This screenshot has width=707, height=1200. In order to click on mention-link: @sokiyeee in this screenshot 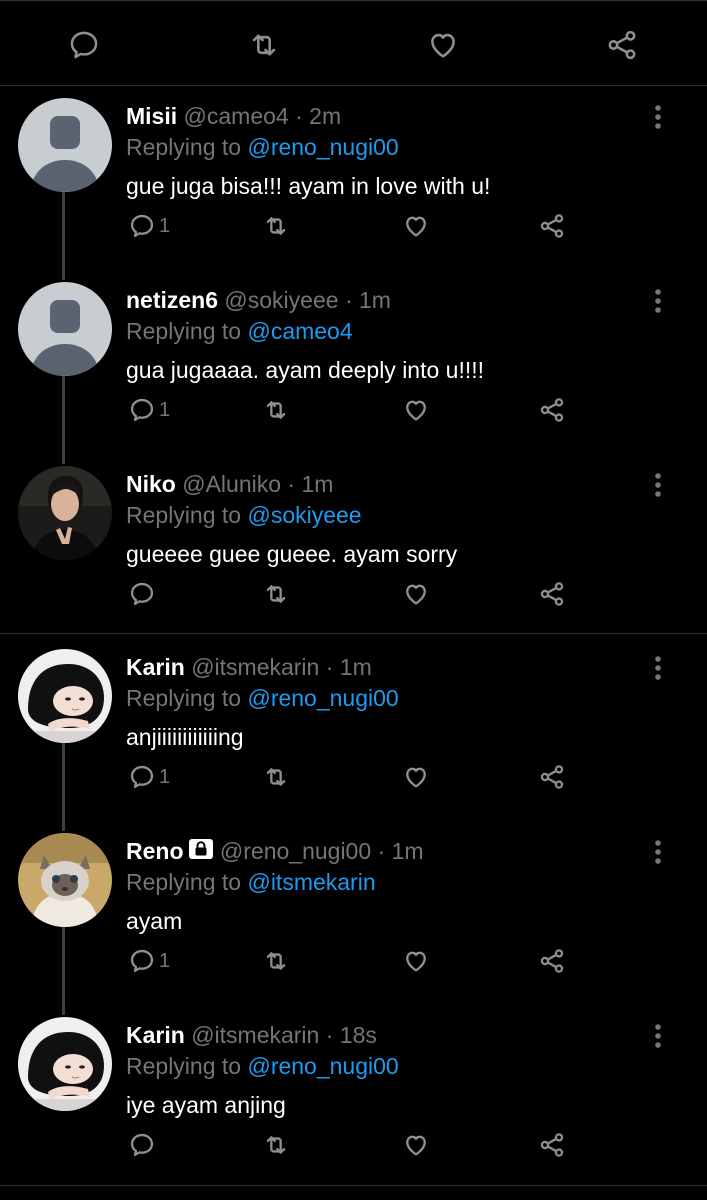, I will do `click(304, 515)`.